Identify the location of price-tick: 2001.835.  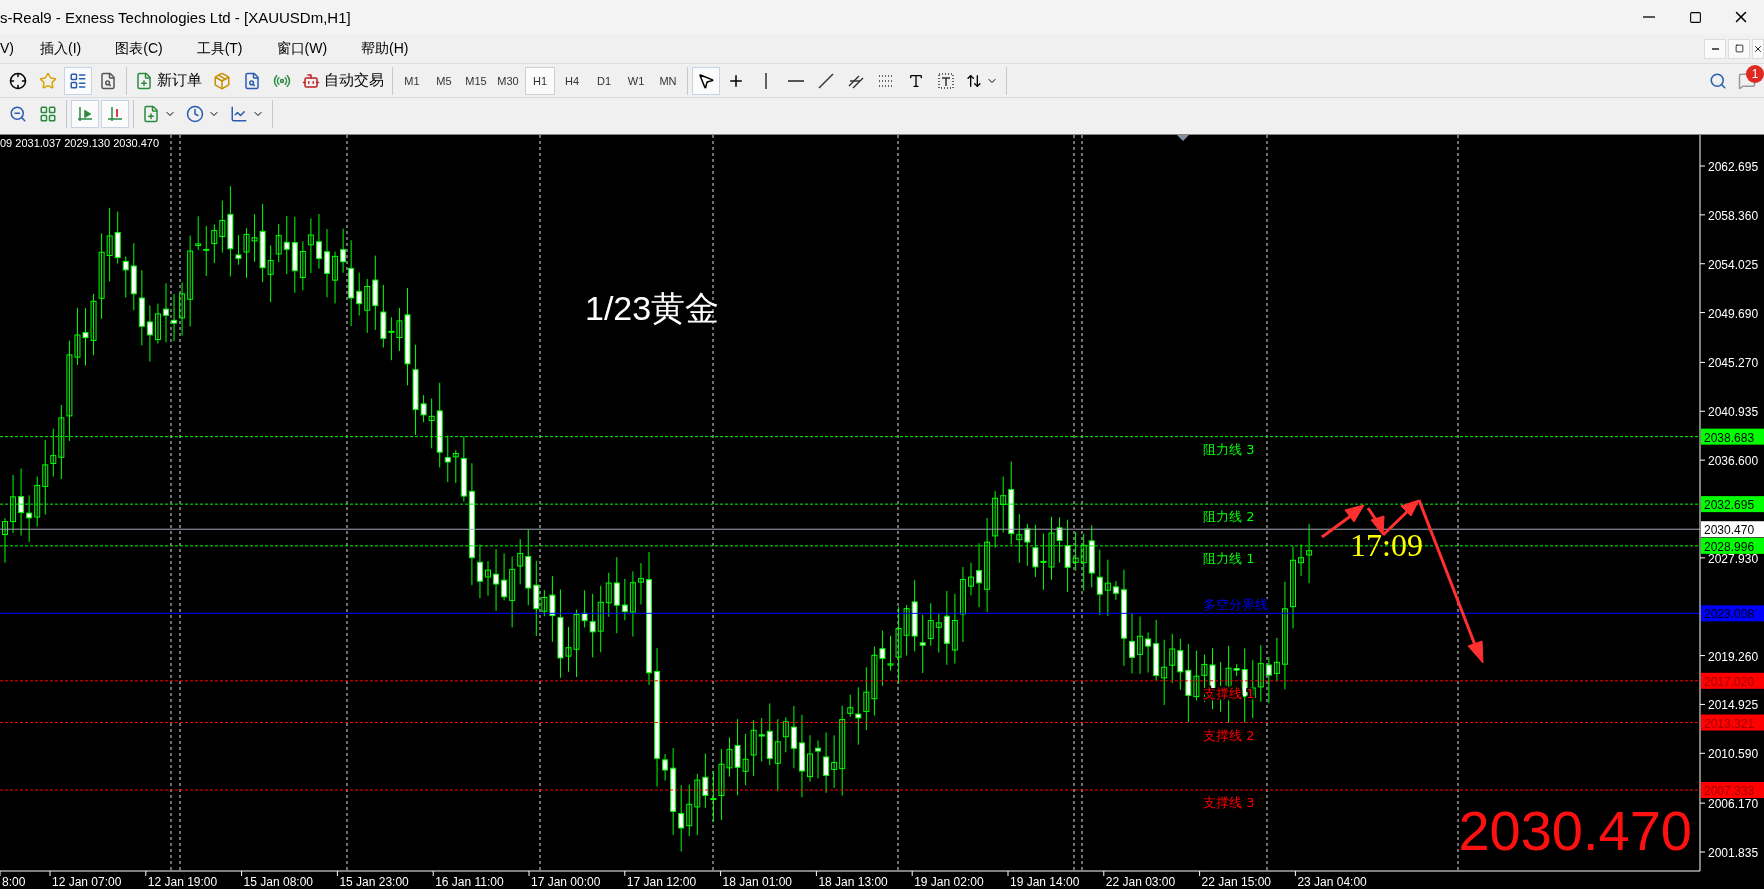
(1733, 853).